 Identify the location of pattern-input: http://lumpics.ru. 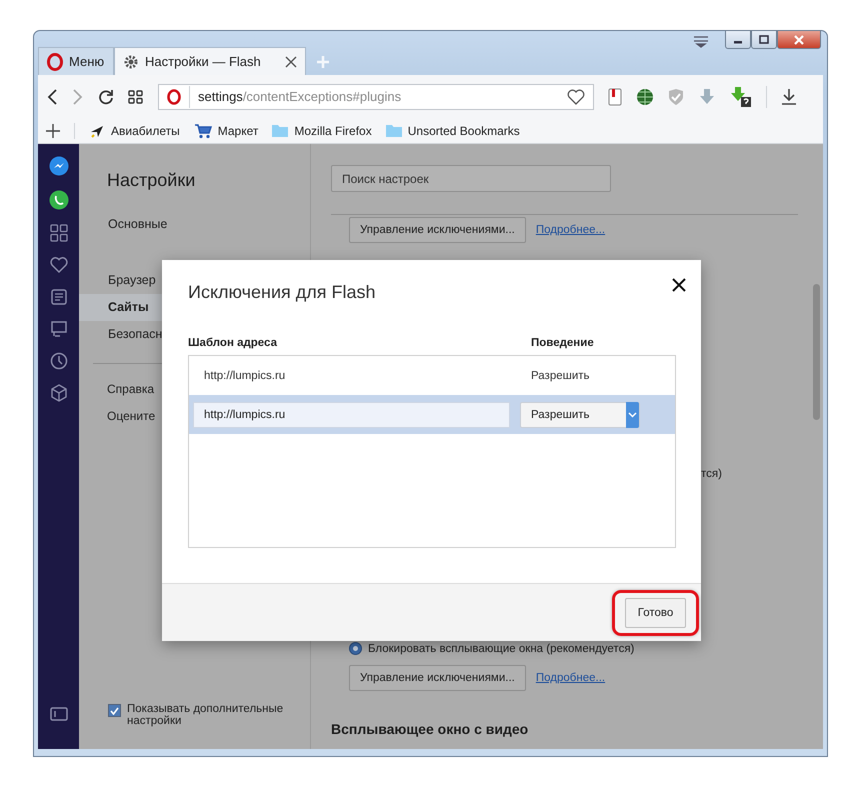
(351, 415).